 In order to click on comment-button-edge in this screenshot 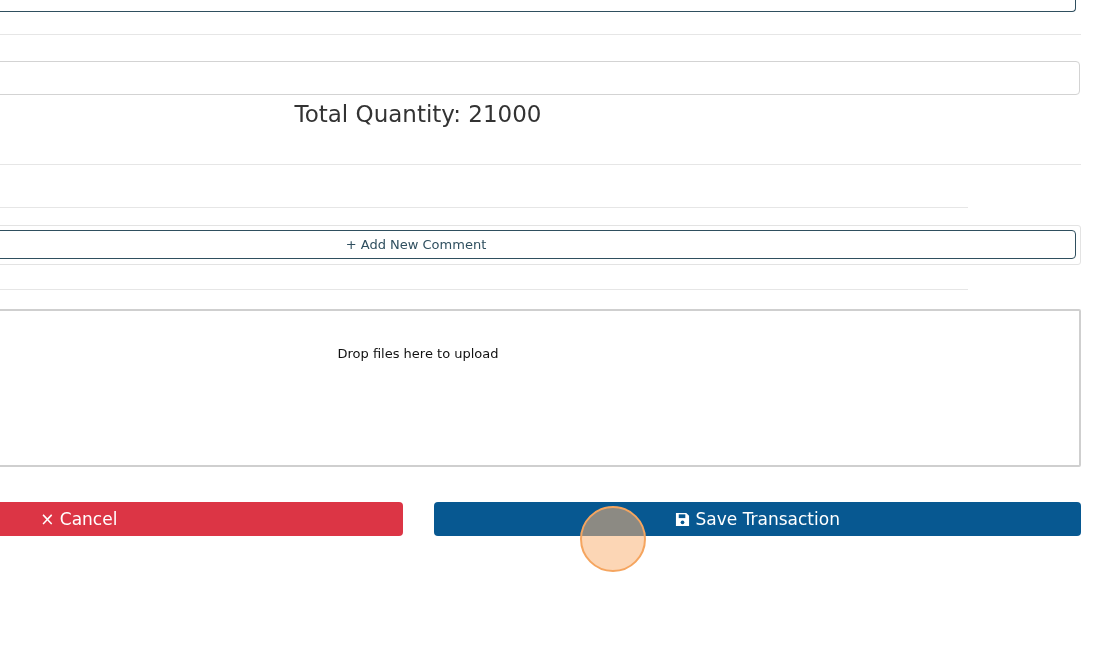, I will do `click(538, 6)`.